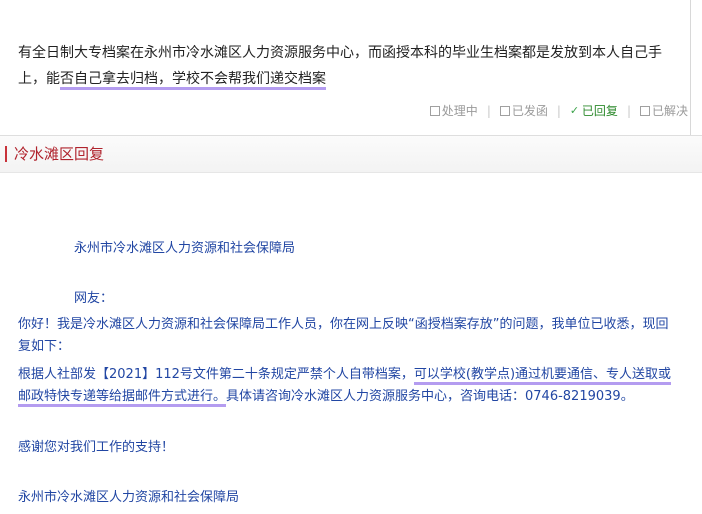 The image size is (702, 514). I want to click on status-replied: ✓ 已回复, so click(594, 110).